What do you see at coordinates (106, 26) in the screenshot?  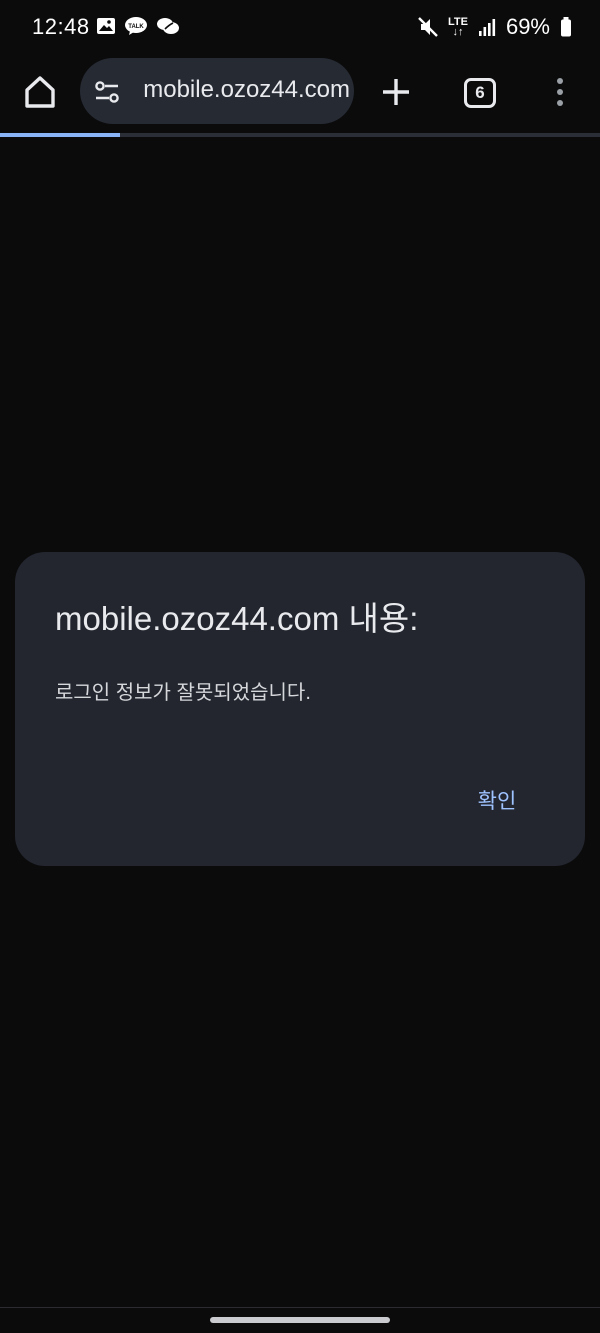 I see `image-notification-icon` at bounding box center [106, 26].